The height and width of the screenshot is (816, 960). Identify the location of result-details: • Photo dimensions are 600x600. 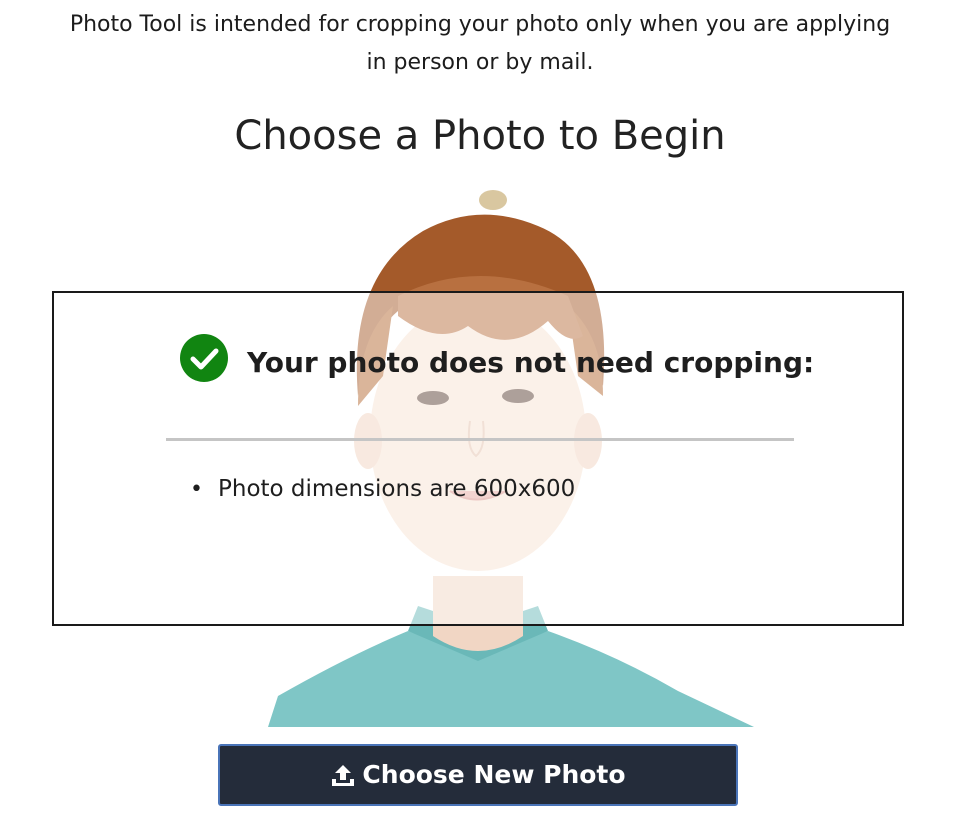
(382, 489).